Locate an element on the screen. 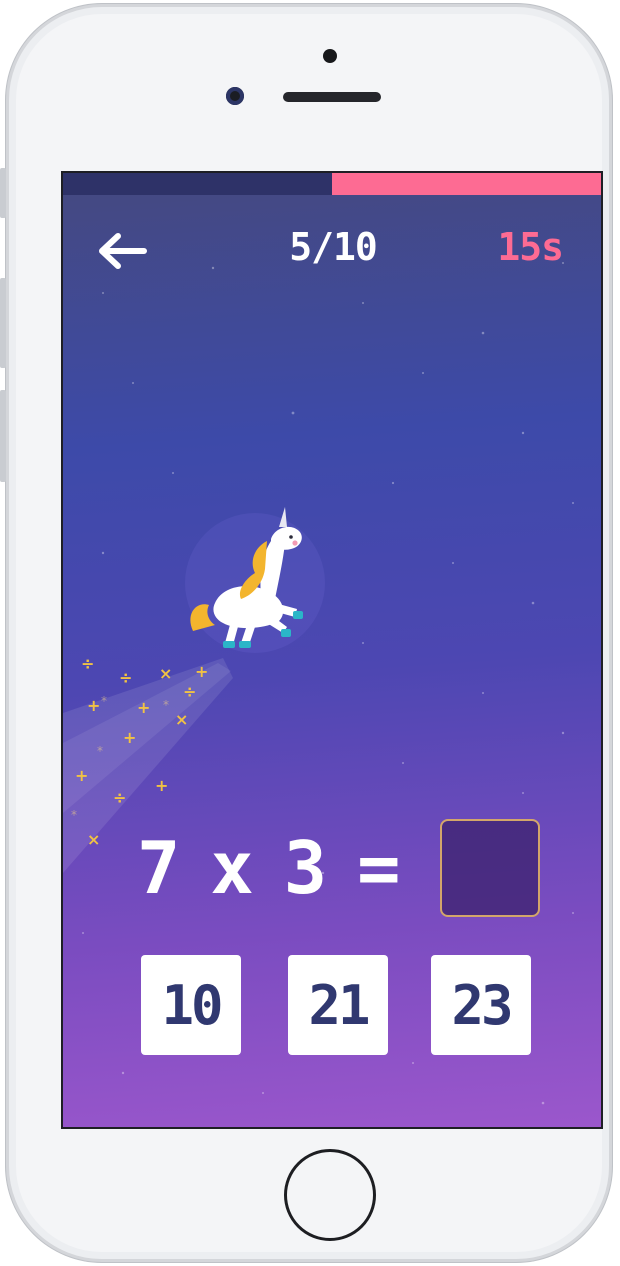  answer-slot is located at coordinates (490, 868).